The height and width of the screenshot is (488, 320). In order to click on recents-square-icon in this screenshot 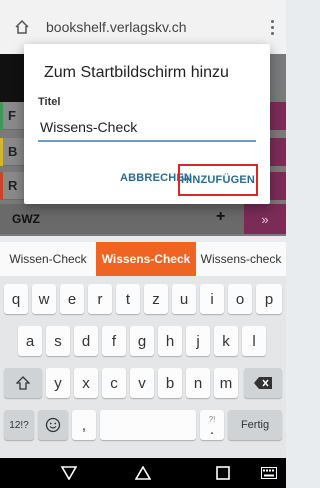, I will do `click(223, 473)`.